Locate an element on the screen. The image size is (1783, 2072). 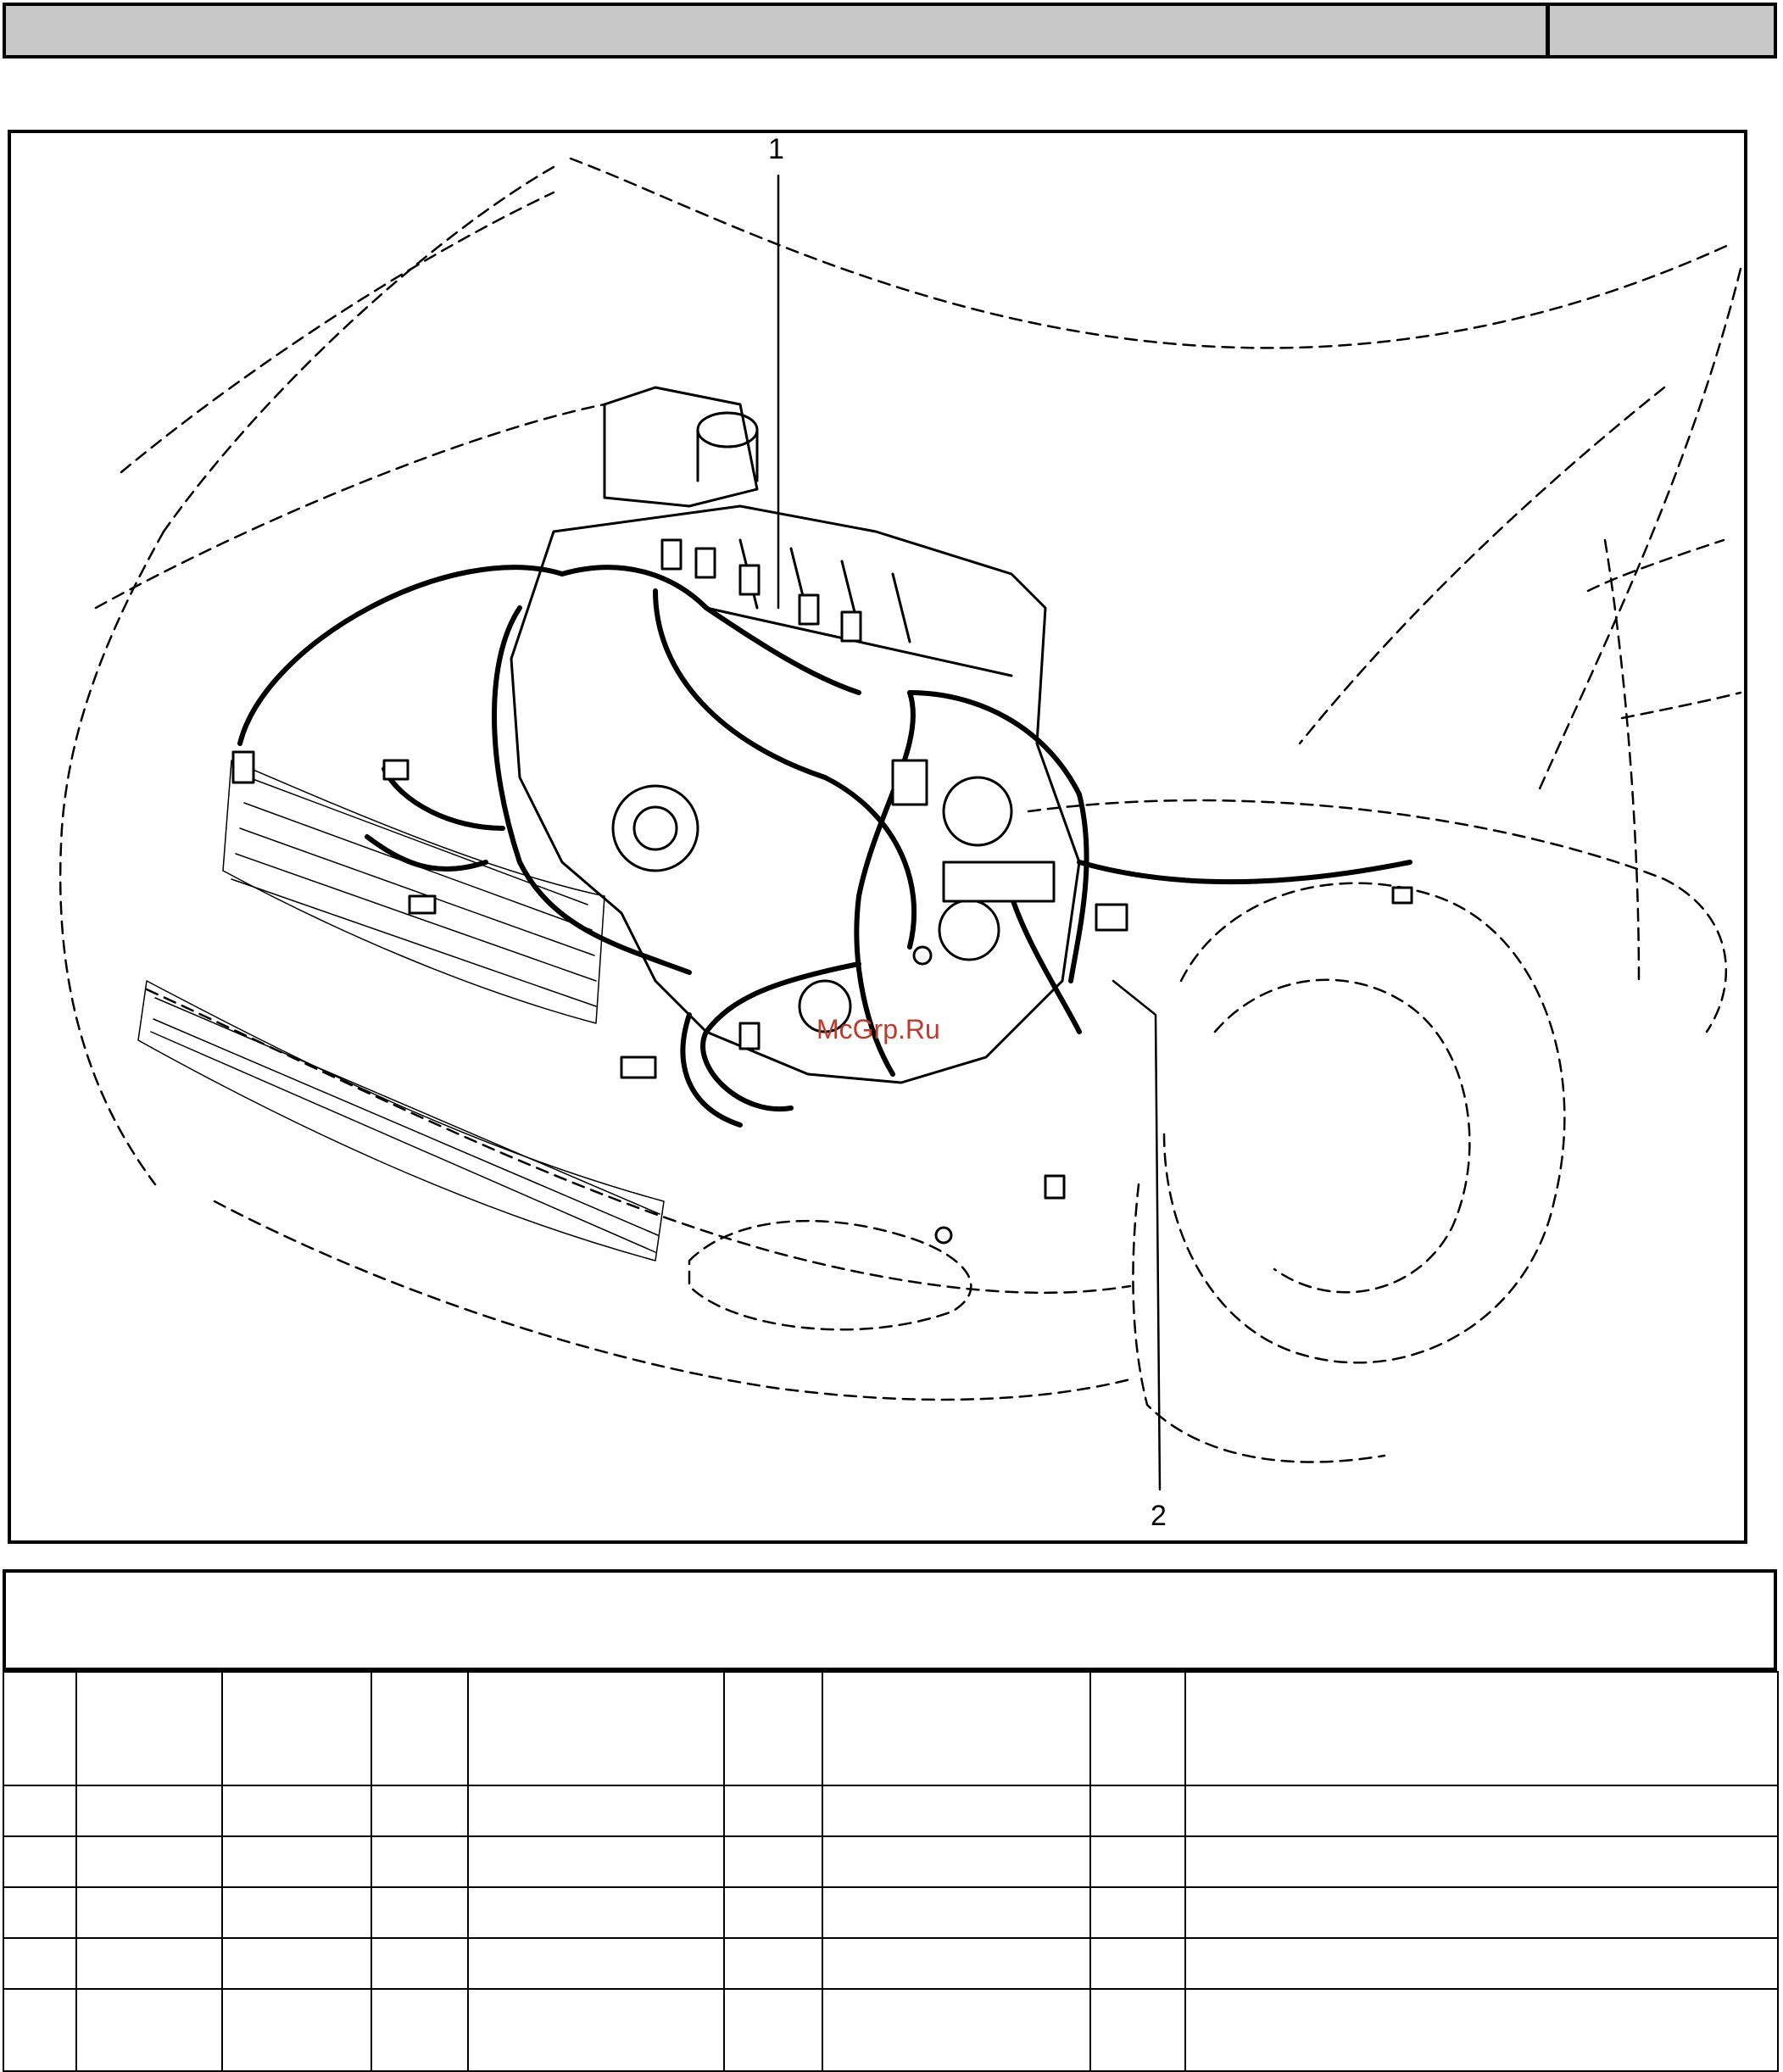
watermark: McGrp.Ru is located at coordinates (878, 1029).